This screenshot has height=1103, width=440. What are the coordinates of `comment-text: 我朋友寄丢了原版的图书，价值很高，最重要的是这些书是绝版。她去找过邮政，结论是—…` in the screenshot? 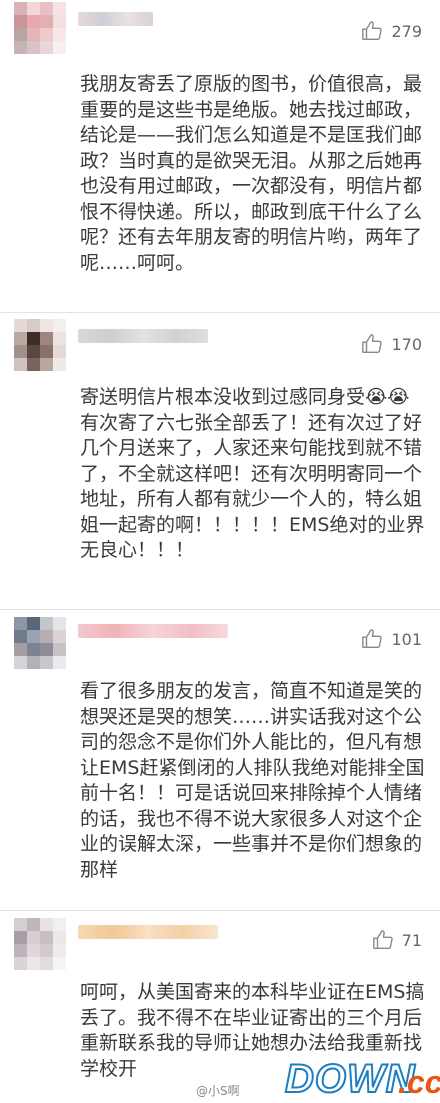 It's located at (251, 173).